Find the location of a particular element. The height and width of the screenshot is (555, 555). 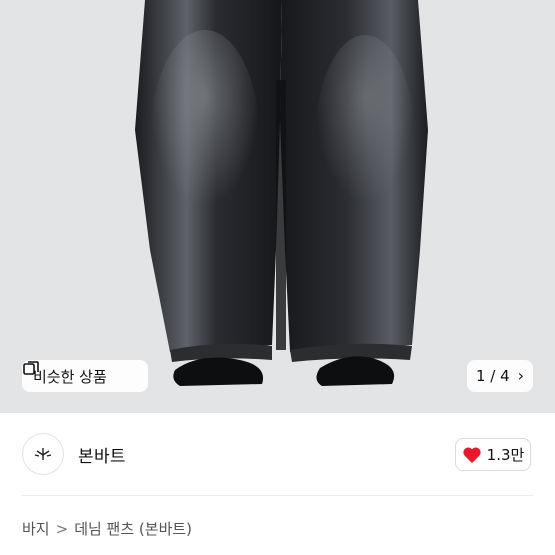

pager-total: 4 is located at coordinates (505, 376).